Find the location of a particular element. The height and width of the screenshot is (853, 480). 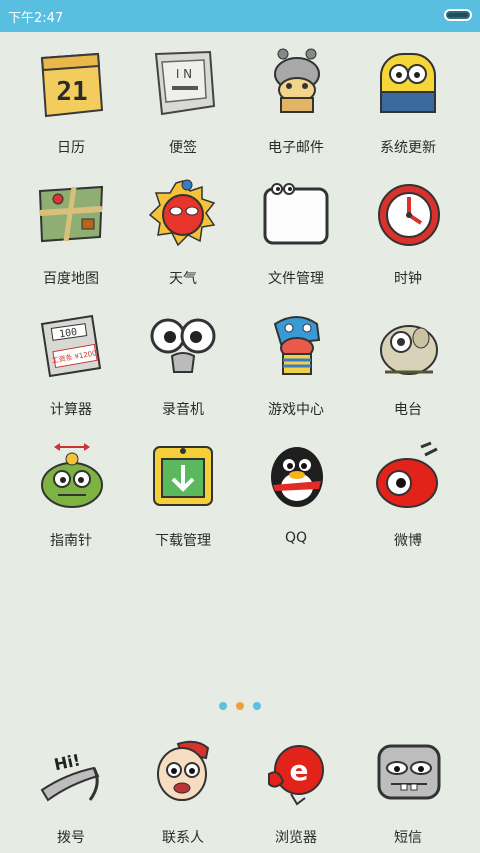

app-label: 便签 is located at coordinates (183, 148).